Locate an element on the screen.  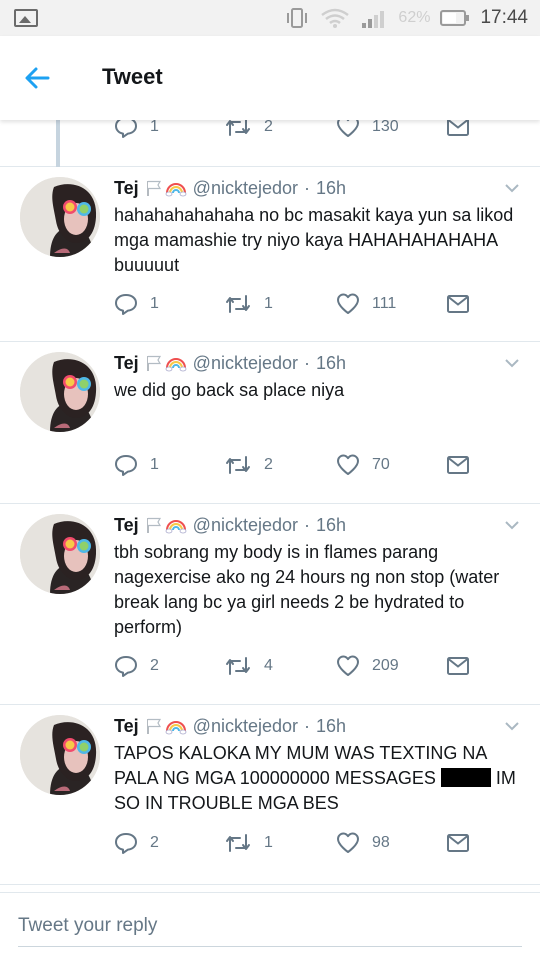
battery-icon is located at coordinates (455, 18).